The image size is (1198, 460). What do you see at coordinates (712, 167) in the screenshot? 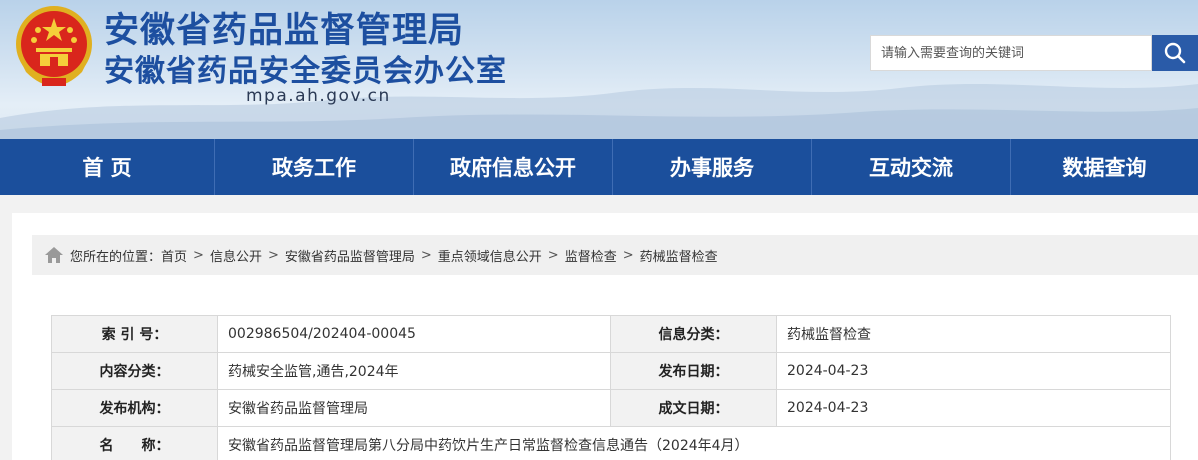
I see `nav-item-services: 办事服务` at bounding box center [712, 167].